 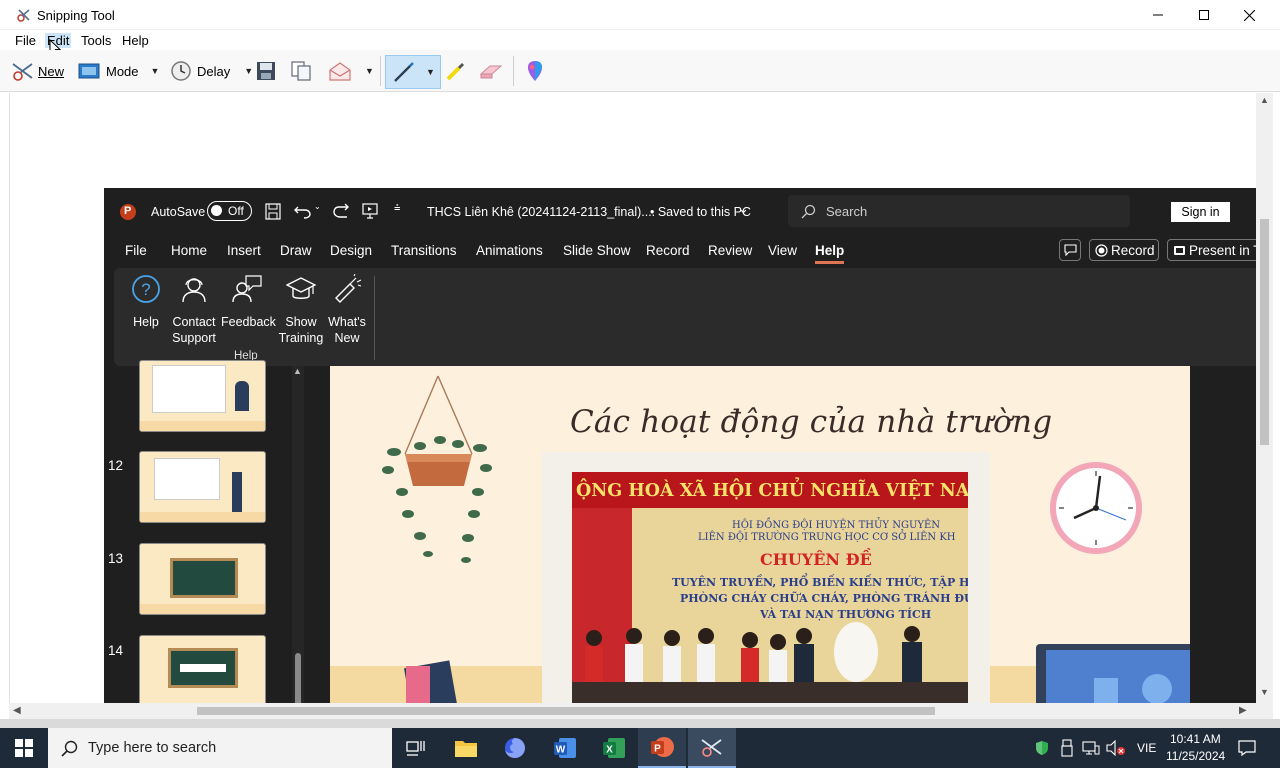 What do you see at coordinates (370, 211) in the screenshot?
I see `present-from-start-icon` at bounding box center [370, 211].